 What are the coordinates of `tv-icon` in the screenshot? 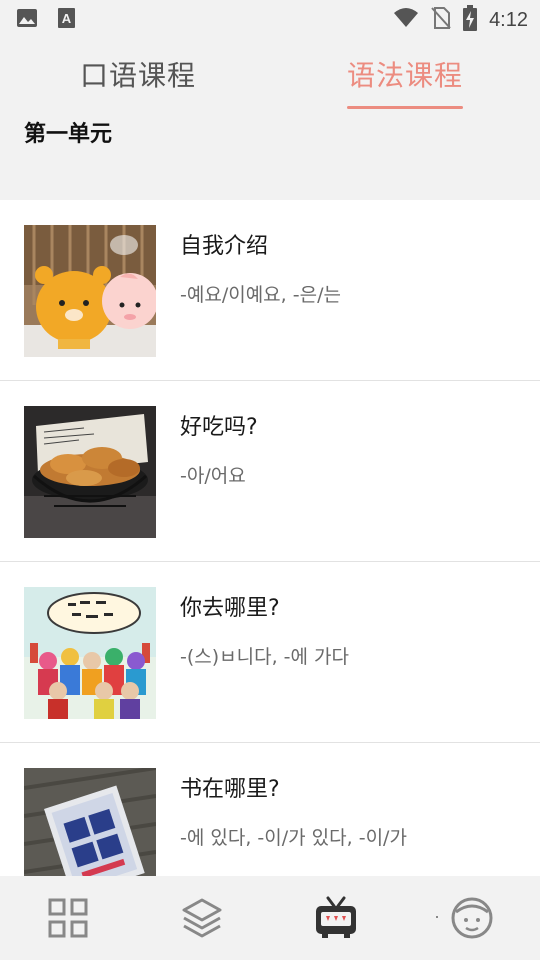 It's located at (336, 920).